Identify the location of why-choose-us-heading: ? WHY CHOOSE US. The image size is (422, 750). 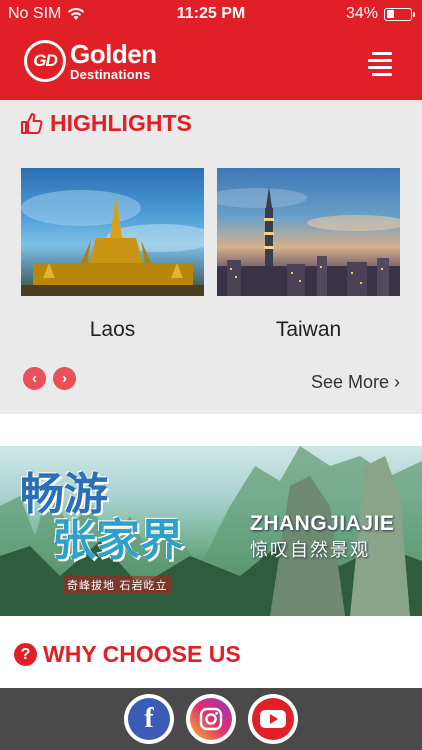
(127, 654).